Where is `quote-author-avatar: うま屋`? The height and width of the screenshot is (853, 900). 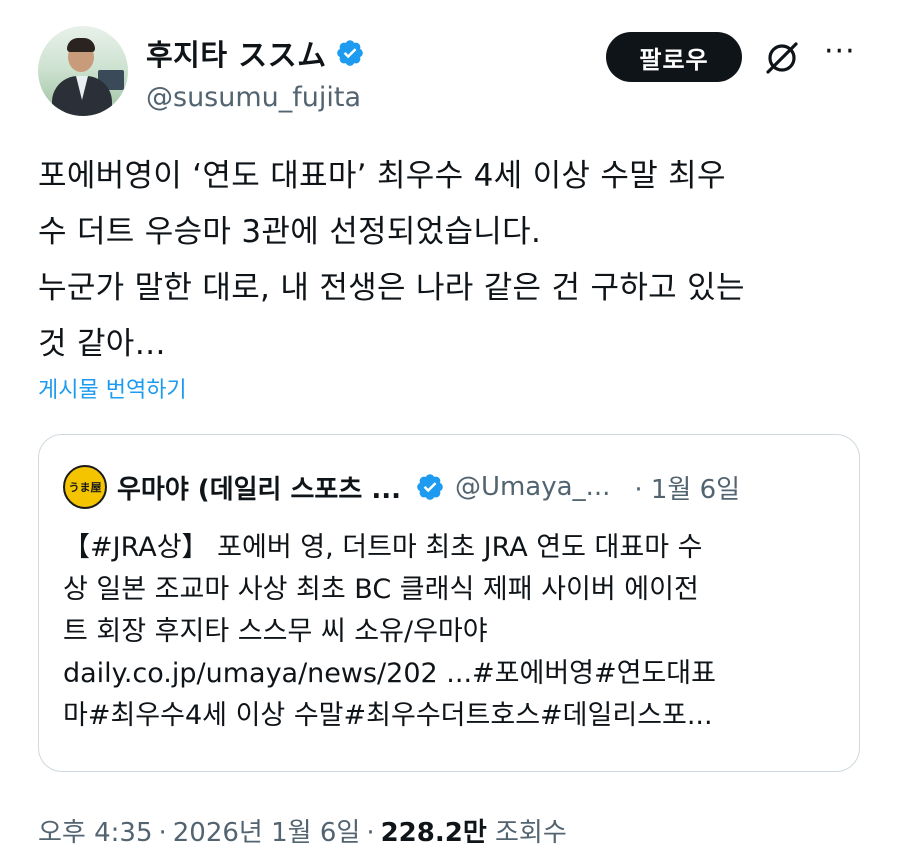 quote-author-avatar: うま屋 is located at coordinates (85, 487).